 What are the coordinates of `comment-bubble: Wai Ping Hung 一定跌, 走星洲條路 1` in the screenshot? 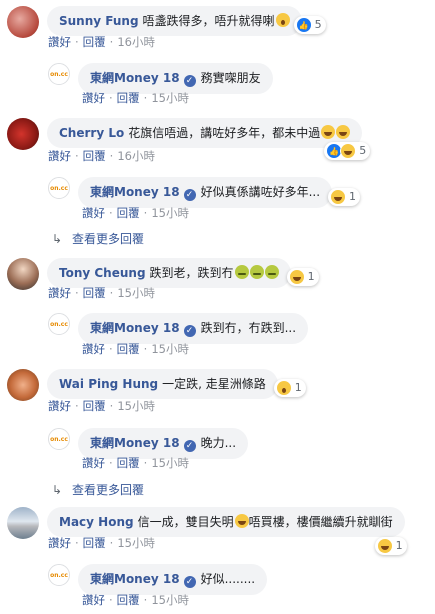 It's located at (176, 384).